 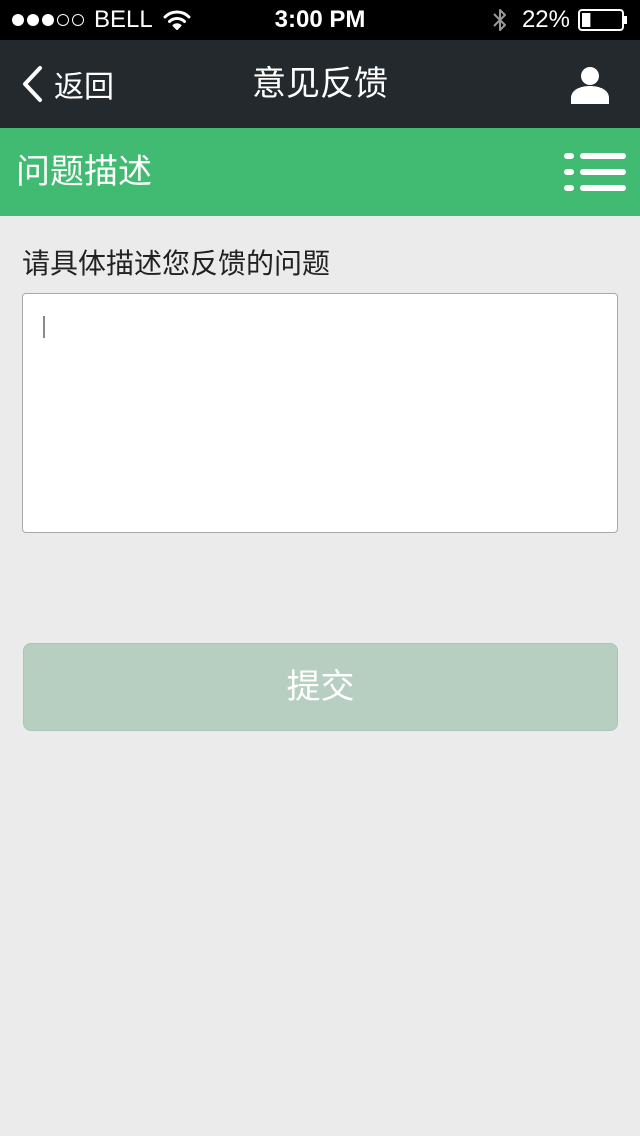 What do you see at coordinates (32, 84) in the screenshot?
I see `chevron-left-icon` at bounding box center [32, 84].